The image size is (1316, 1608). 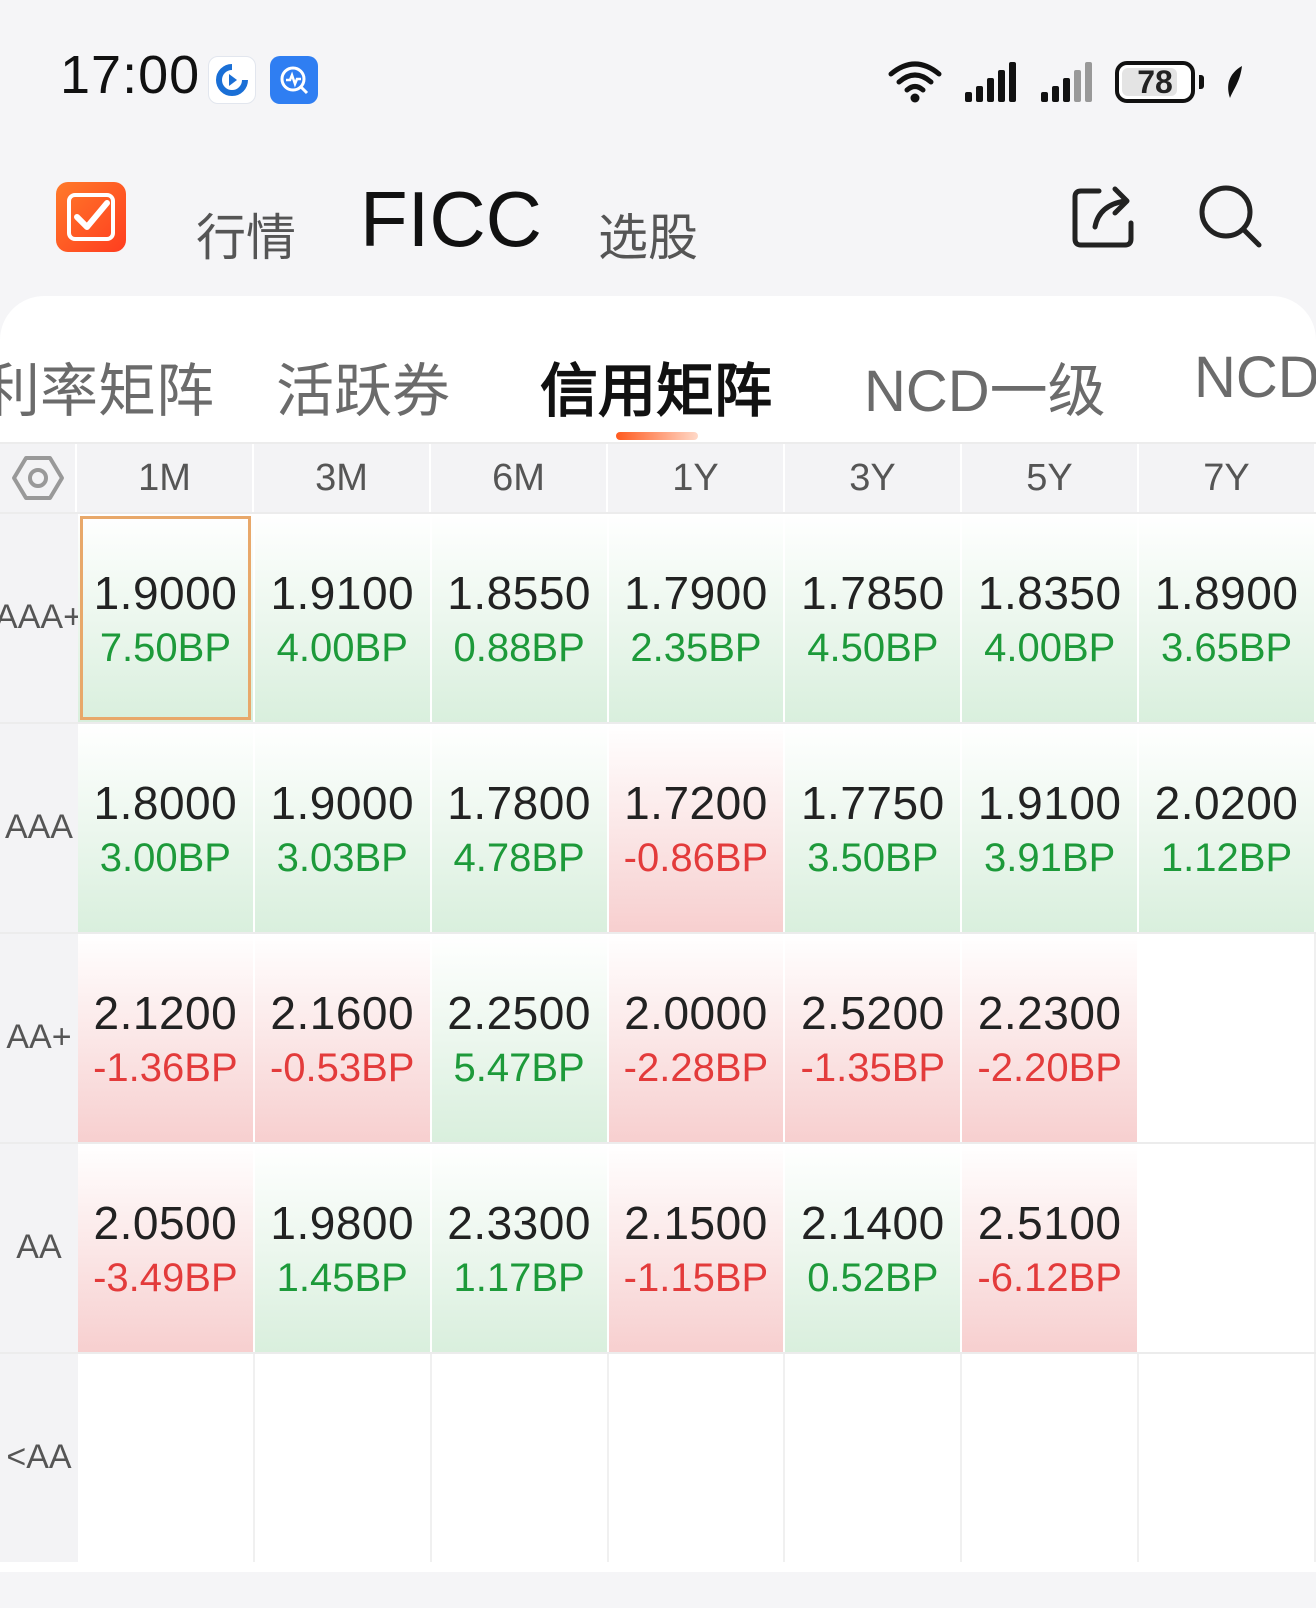 I want to click on matrix-cell: 2.0200 1.12BP, so click(x=1227, y=828).